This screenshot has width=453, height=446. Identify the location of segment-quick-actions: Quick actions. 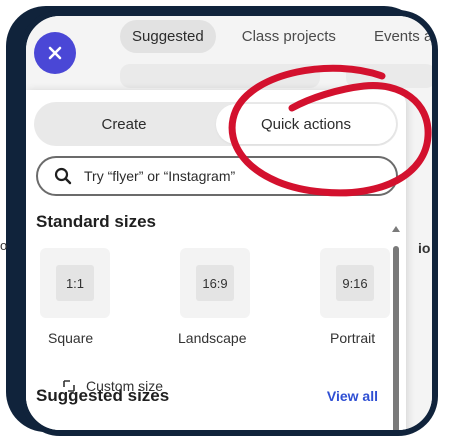
(306, 124).